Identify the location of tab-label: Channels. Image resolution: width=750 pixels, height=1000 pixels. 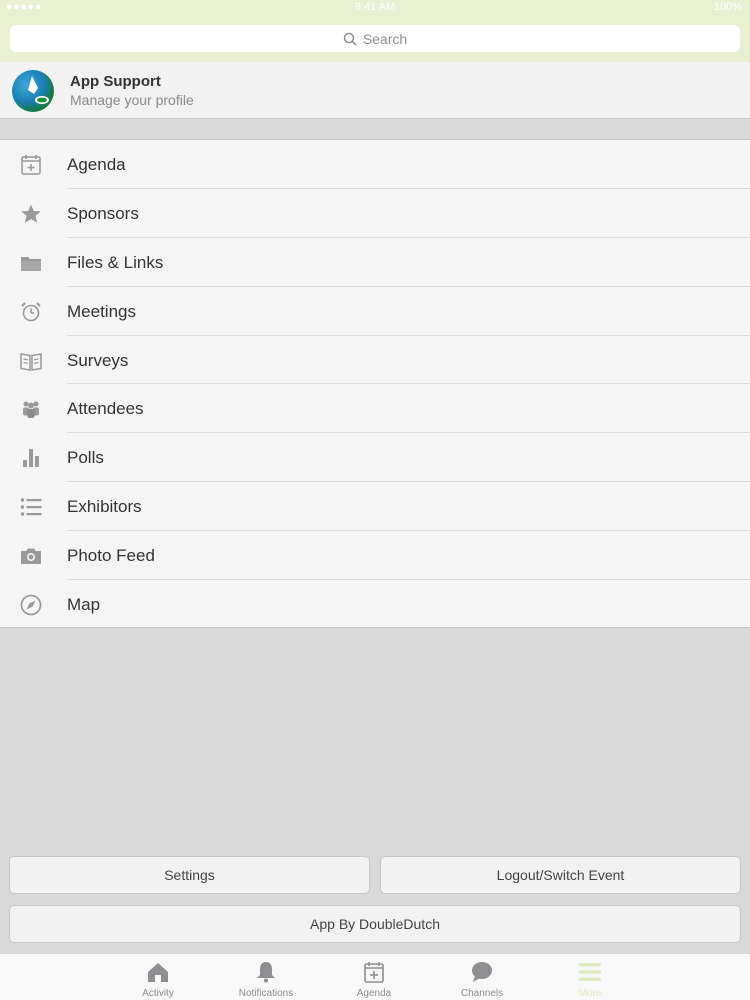
(482, 993).